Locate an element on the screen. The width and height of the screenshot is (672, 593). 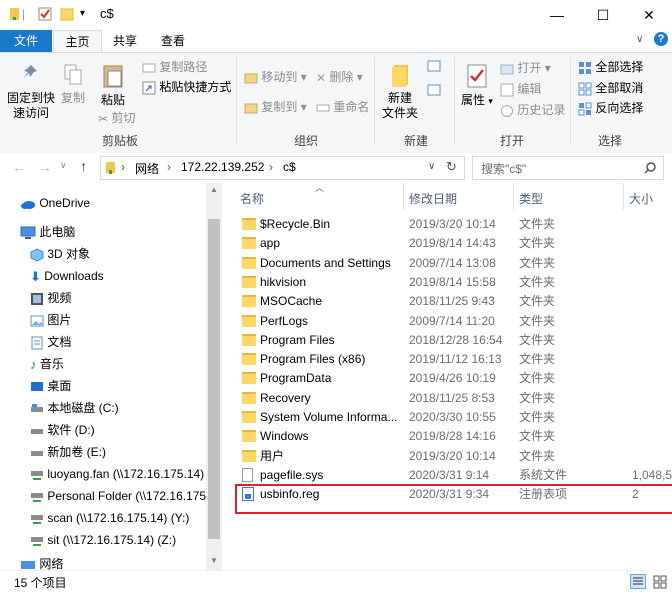
copy-path-button: 复制路径 is located at coordinates (174, 67).